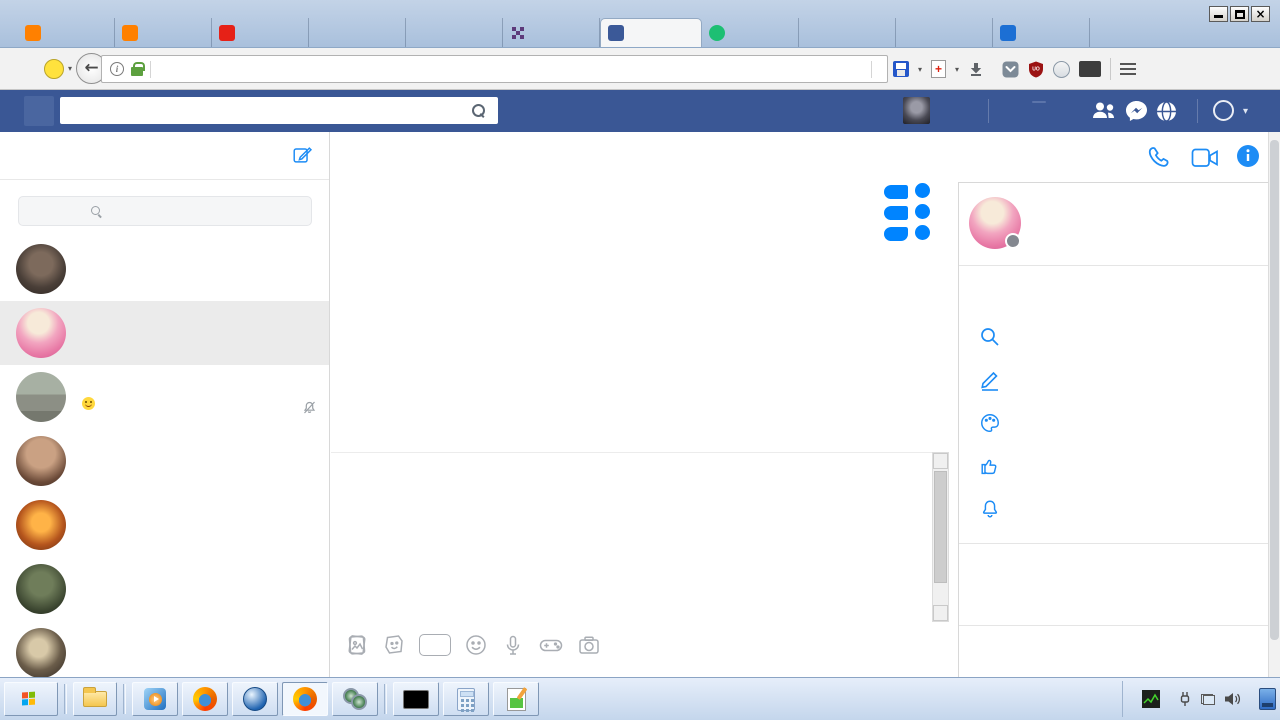  I want to click on text-editor-task-button, so click(516, 699).